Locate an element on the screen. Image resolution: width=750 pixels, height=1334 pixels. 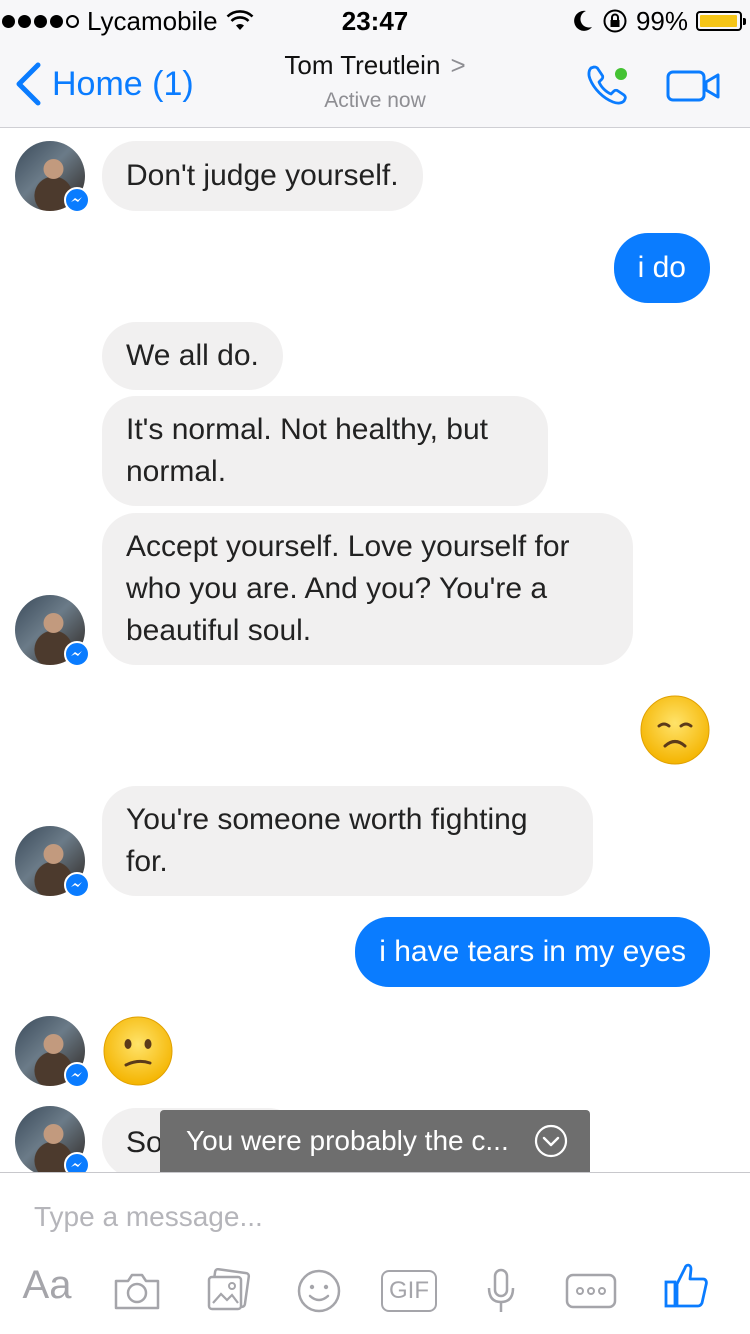
message-bubble: Don't judge yourself. is located at coordinates (262, 176).